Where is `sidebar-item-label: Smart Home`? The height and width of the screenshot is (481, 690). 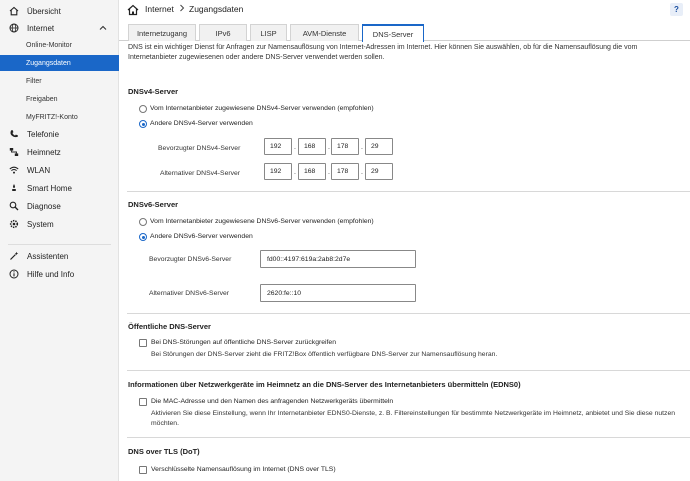 sidebar-item-label: Smart Home is located at coordinates (49, 188).